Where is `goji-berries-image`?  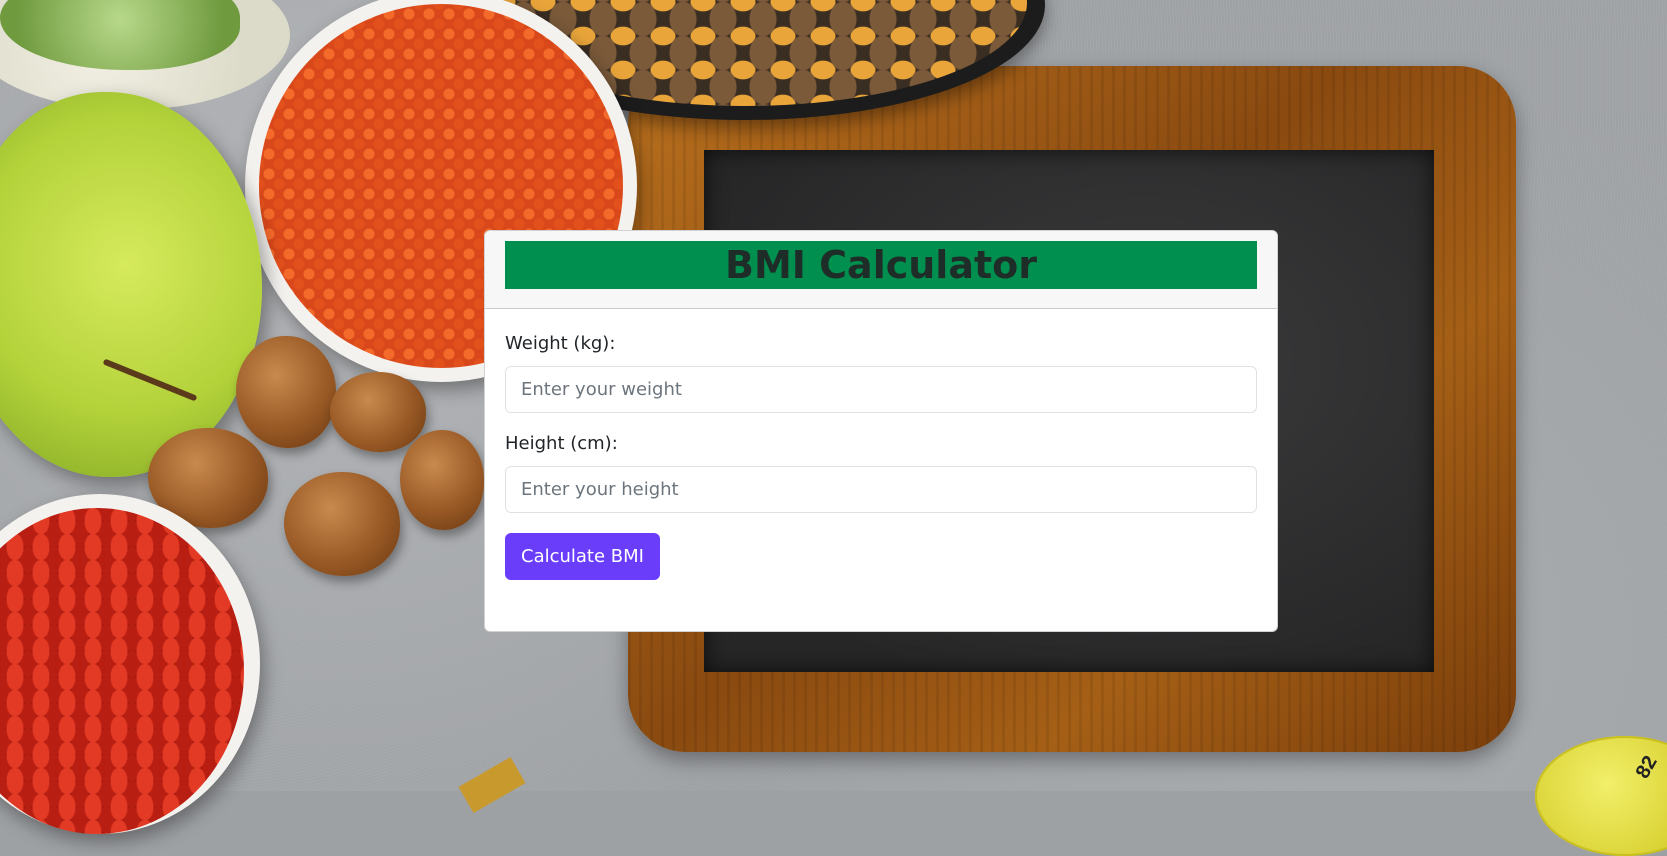
goji-berries-image is located at coordinates (122, 671).